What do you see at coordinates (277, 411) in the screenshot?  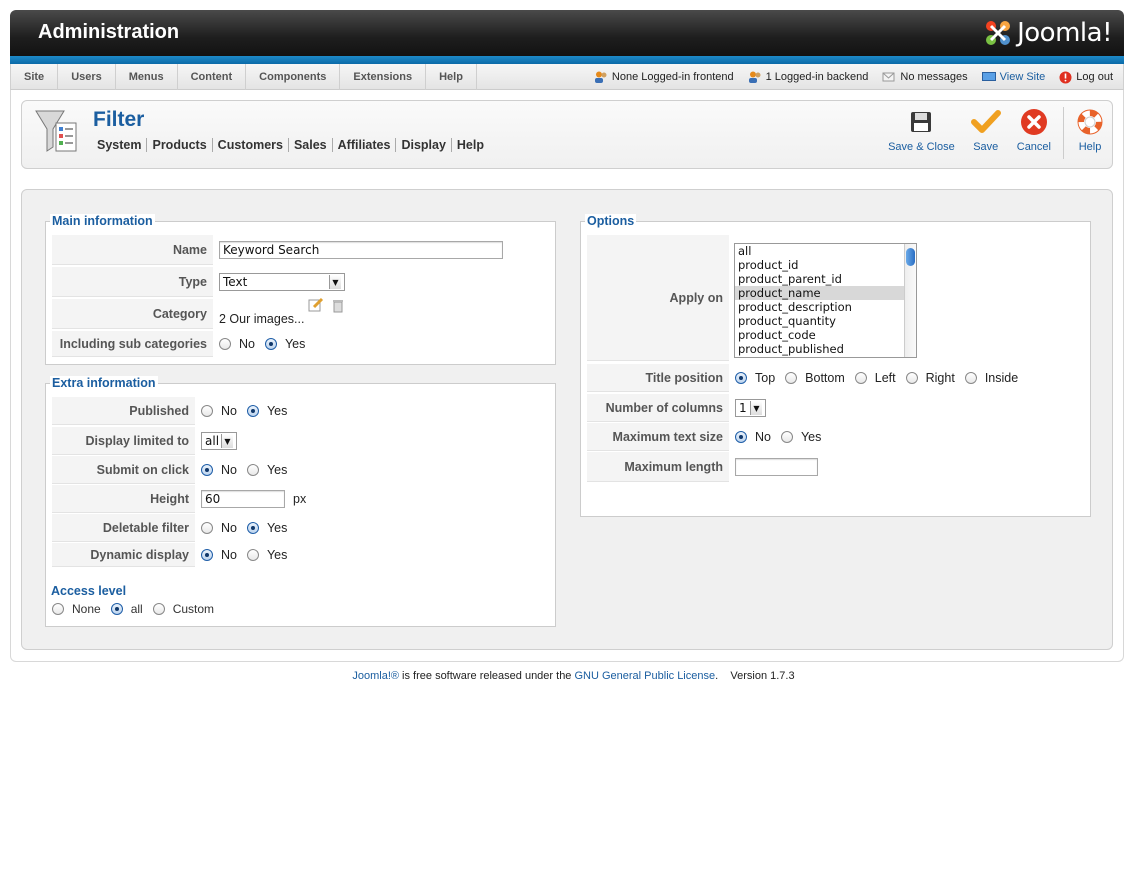 I see `published-yes-label: Yes` at bounding box center [277, 411].